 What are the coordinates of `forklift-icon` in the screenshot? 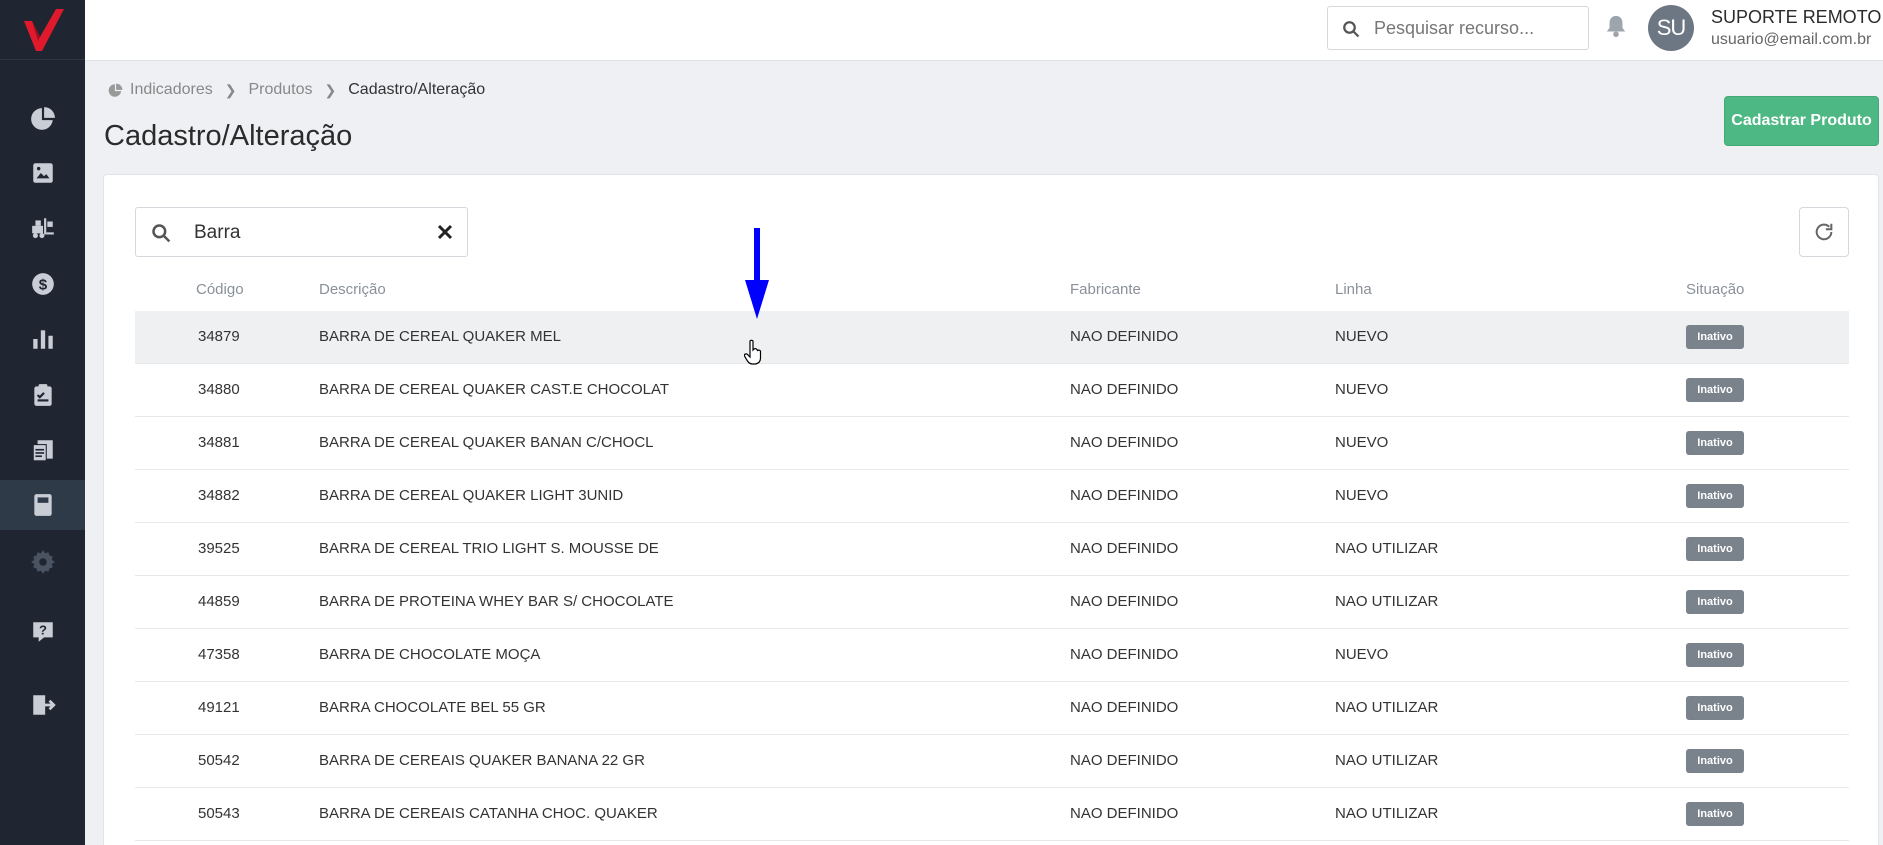 It's located at (42, 228).